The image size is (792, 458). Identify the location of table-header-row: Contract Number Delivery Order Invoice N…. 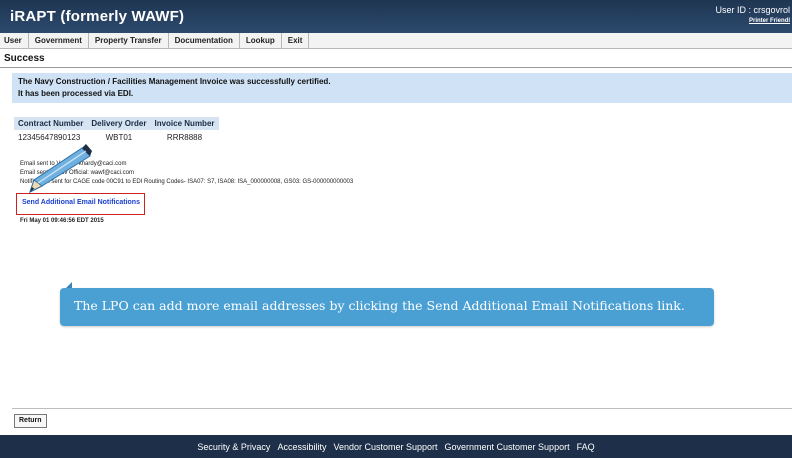
(116, 123).